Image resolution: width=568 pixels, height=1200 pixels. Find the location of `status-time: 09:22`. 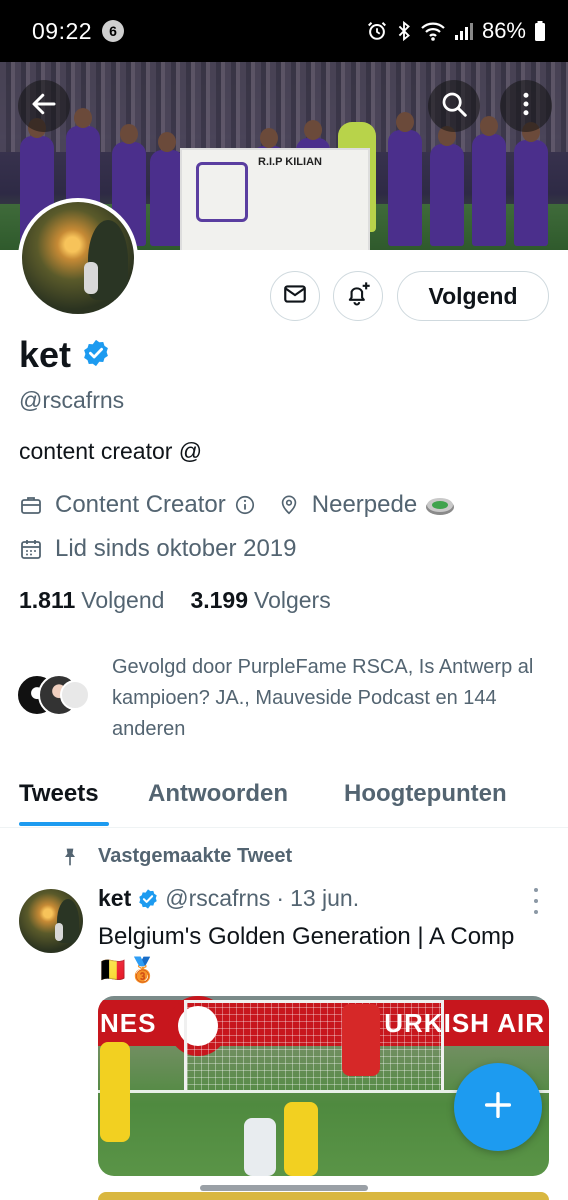

status-time: 09:22 is located at coordinates (62, 30).